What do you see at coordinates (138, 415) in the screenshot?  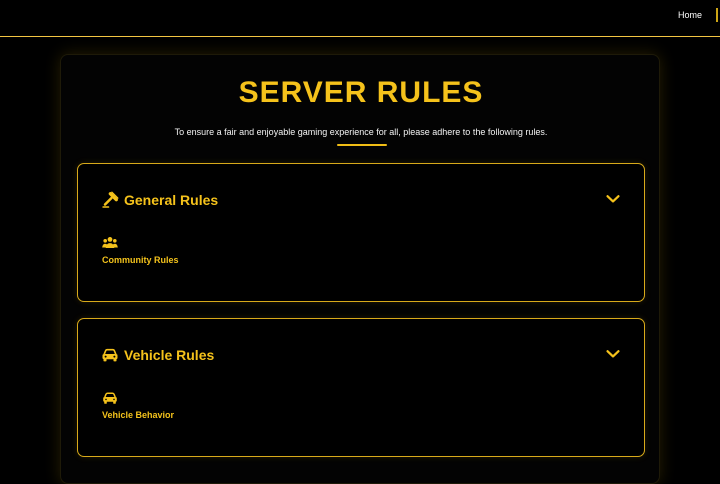 I see `vehicle-behavior-link: Vehicle Behavior` at bounding box center [138, 415].